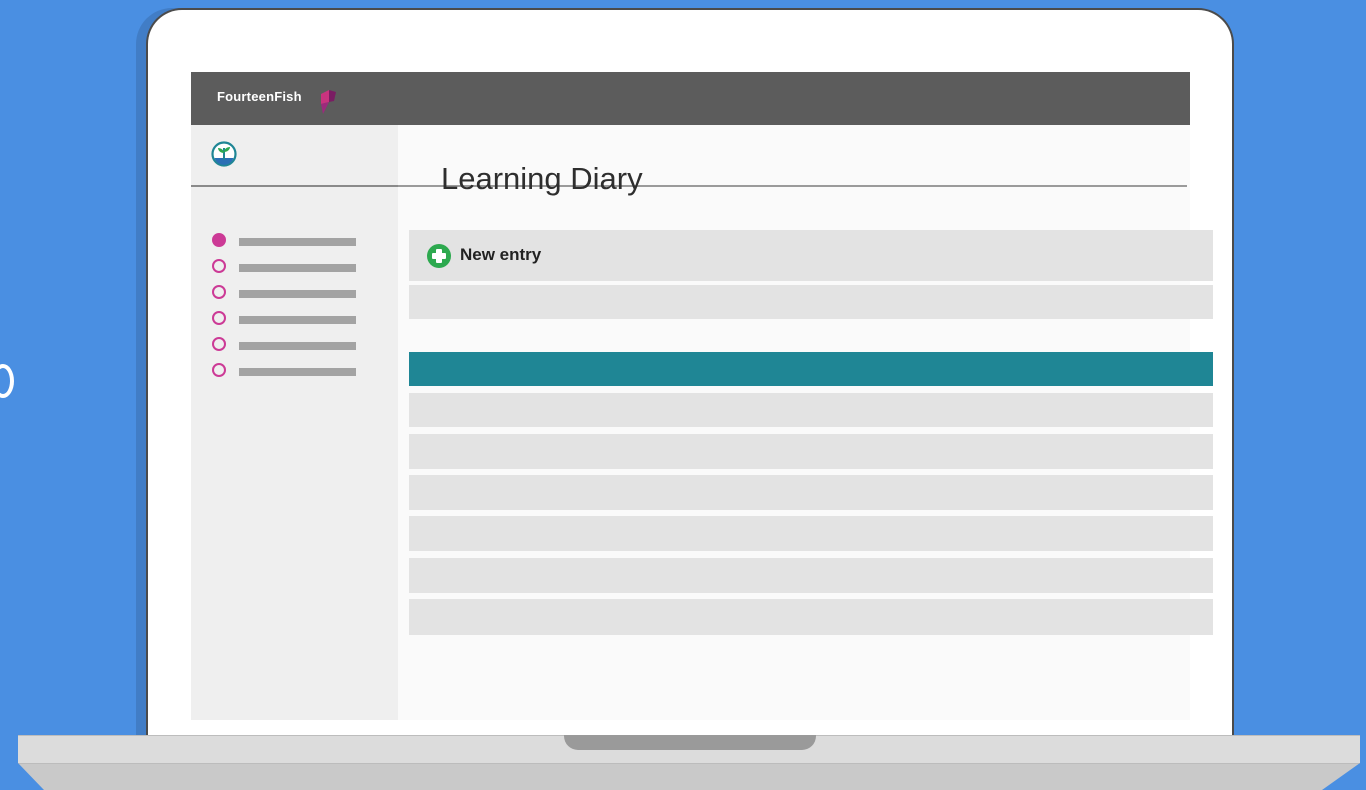  Describe the element at coordinates (689, 776) in the screenshot. I see `laptop-base-front` at that location.